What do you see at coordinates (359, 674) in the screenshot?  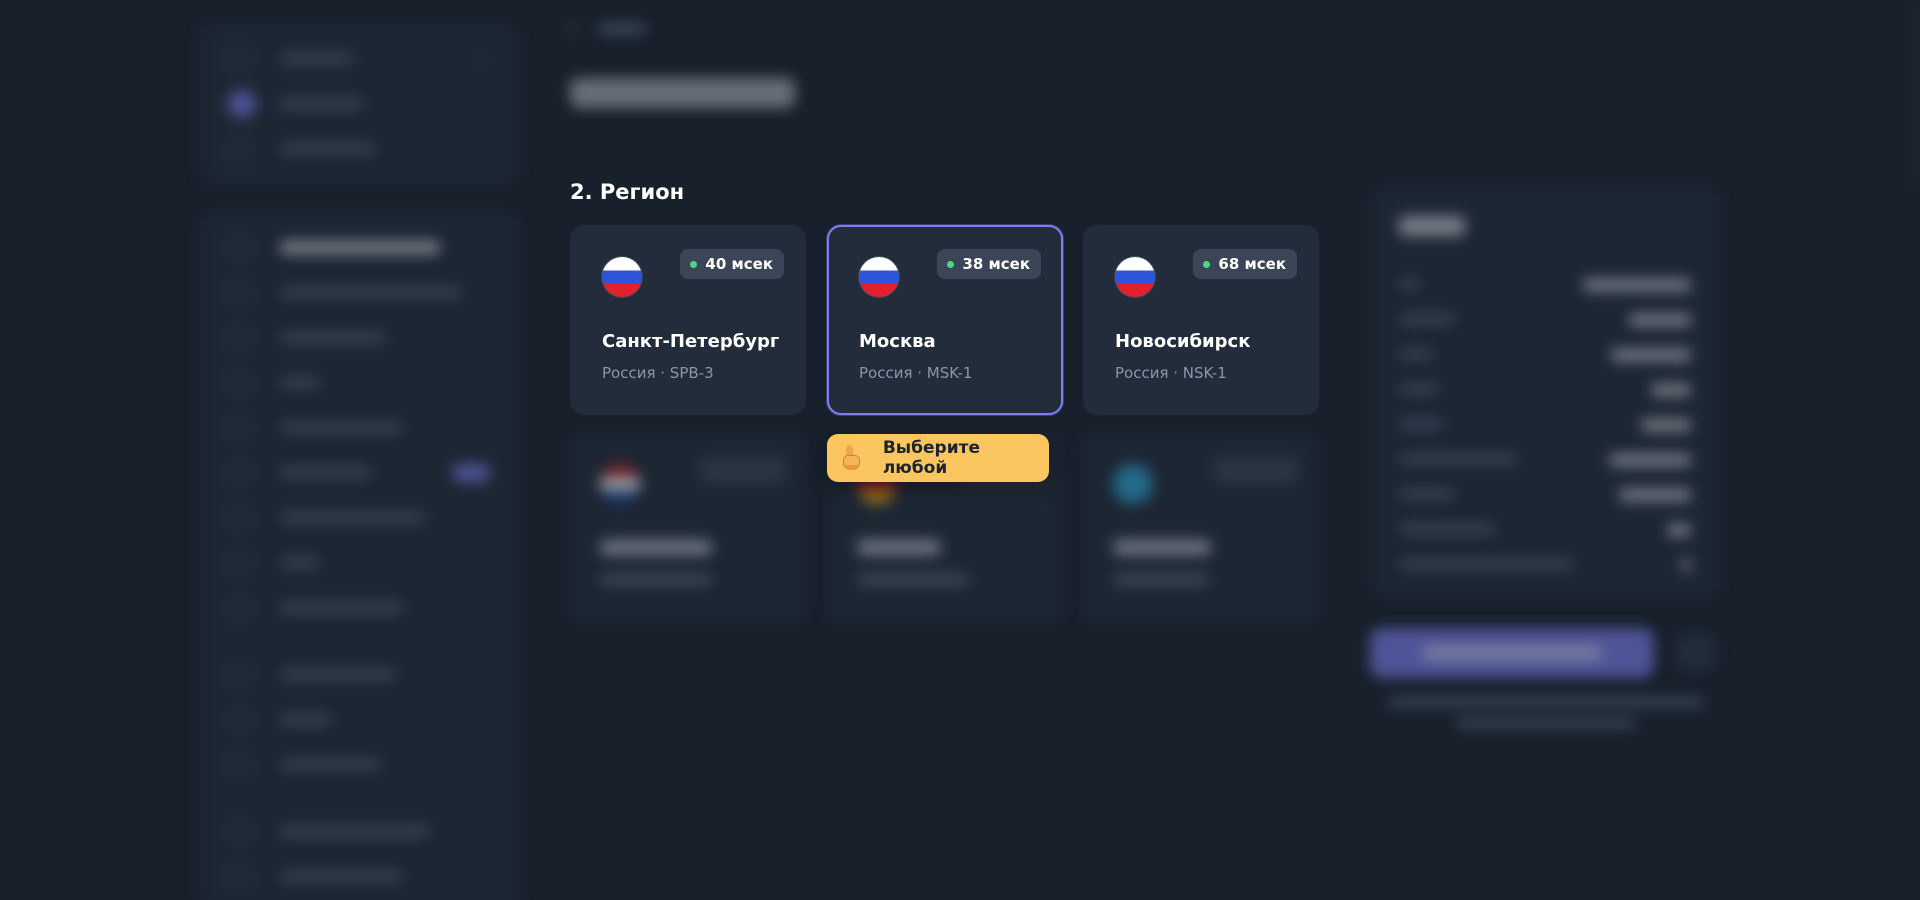 I see `sidebar-item-domains` at bounding box center [359, 674].